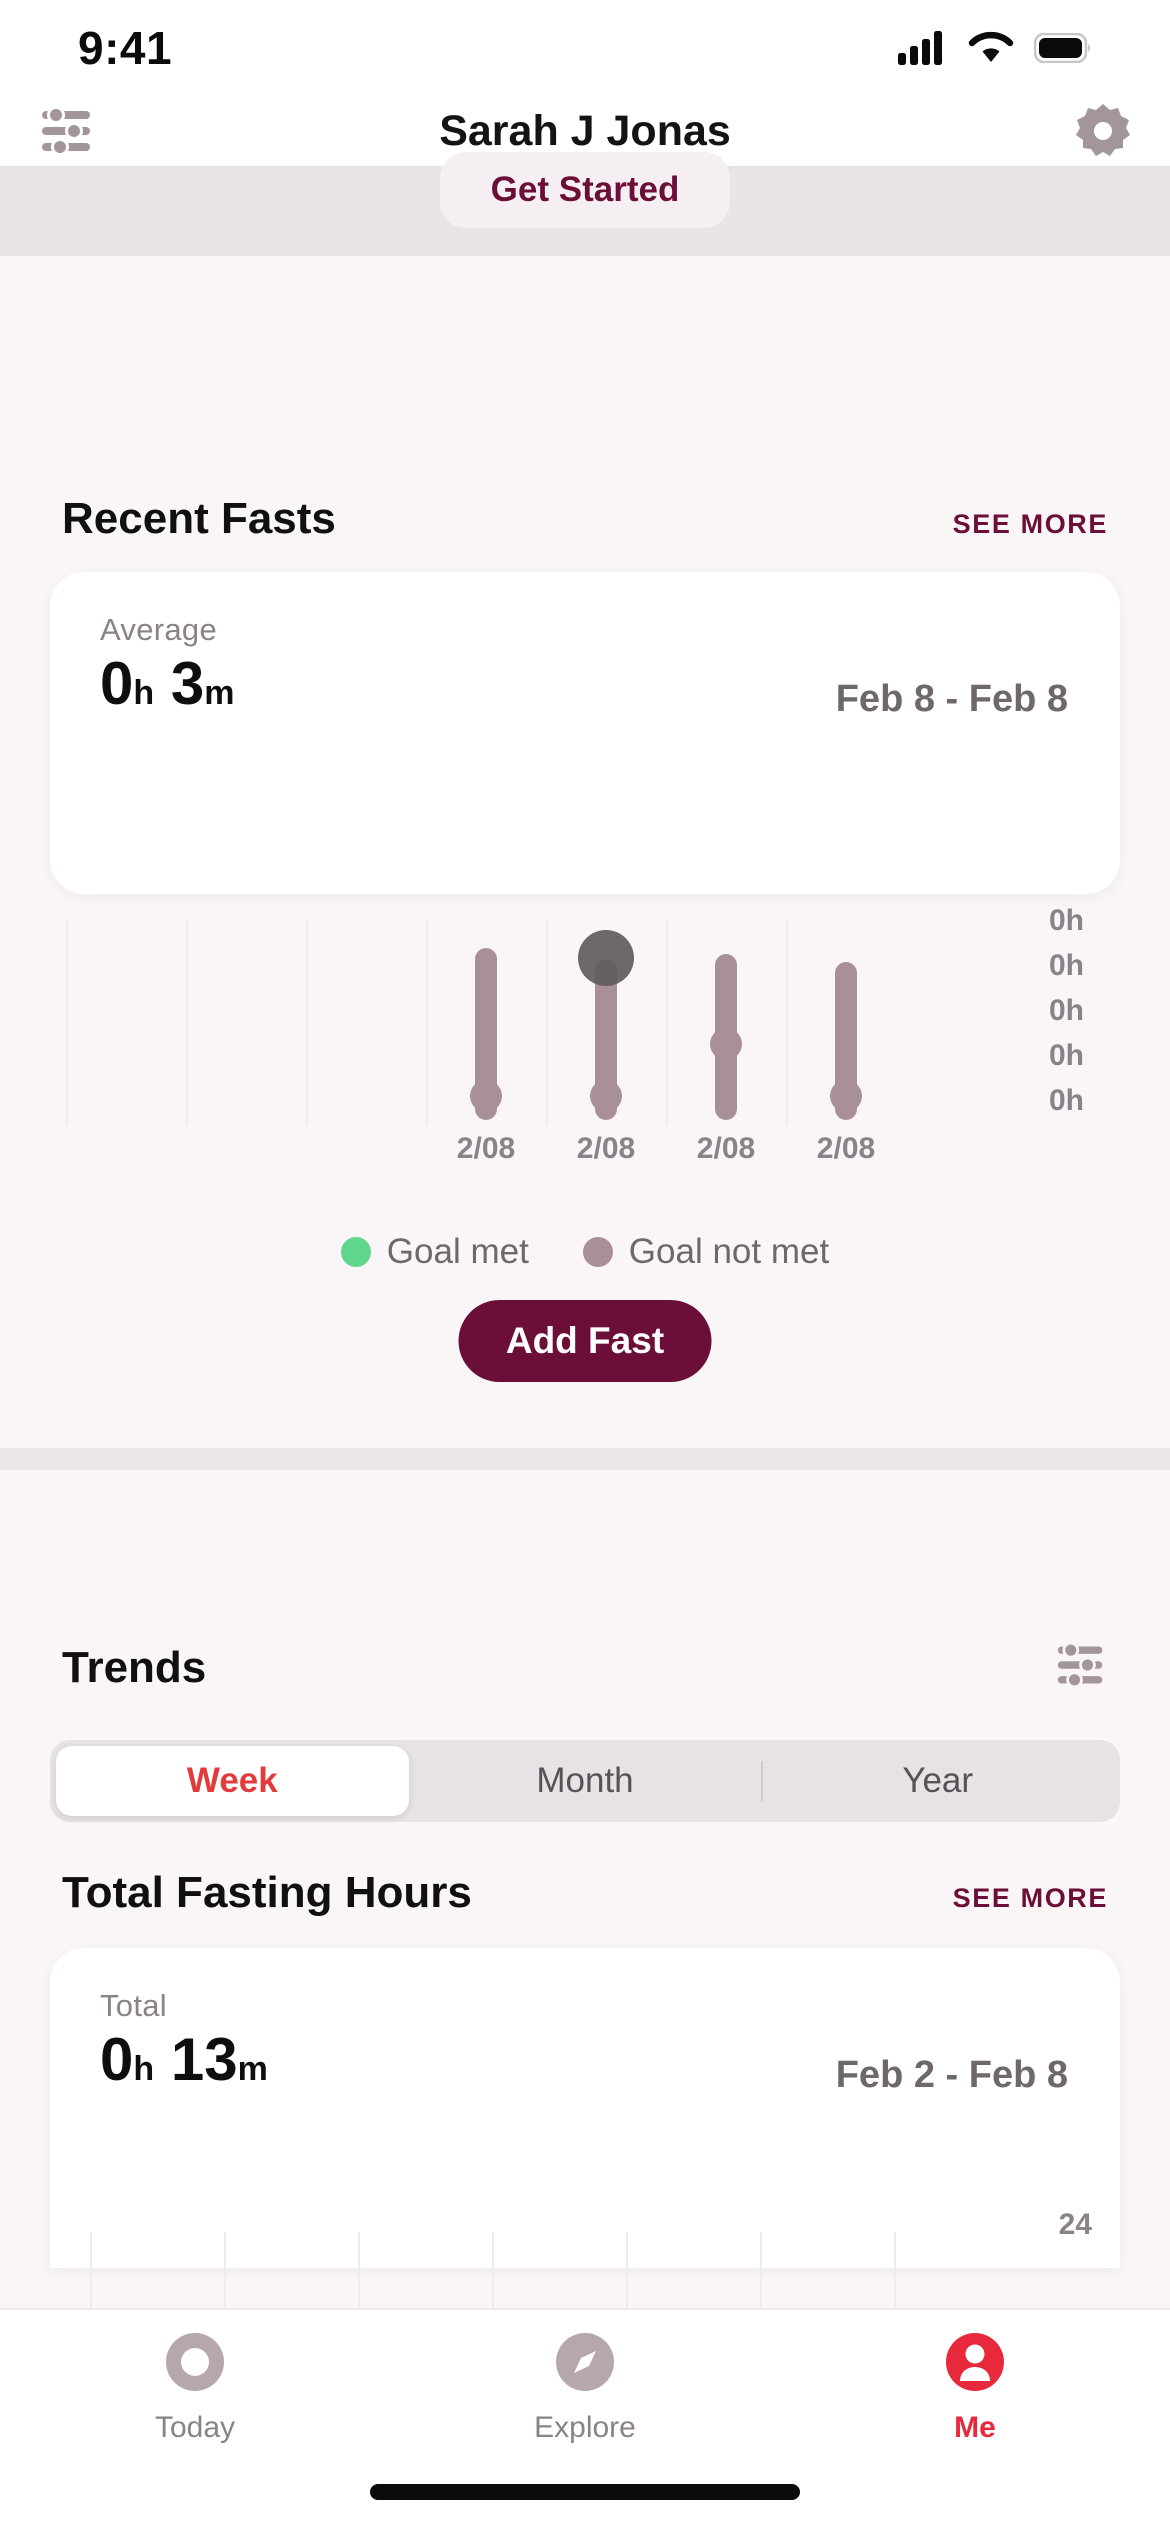 Image resolution: width=1170 pixels, height=2532 pixels. I want to click on status-indicators, so click(995, 48).